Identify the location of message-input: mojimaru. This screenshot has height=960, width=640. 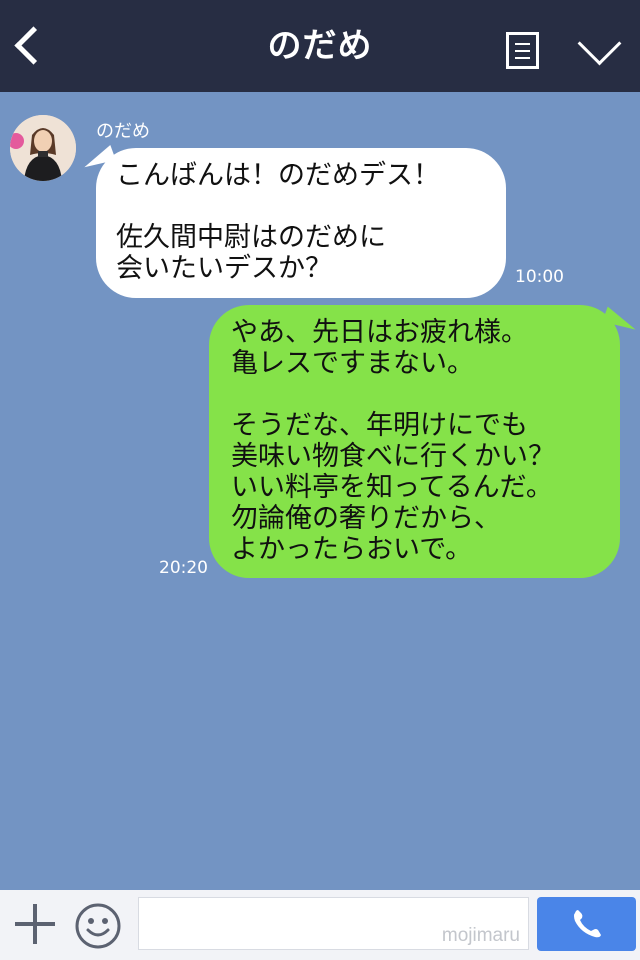
(333, 923).